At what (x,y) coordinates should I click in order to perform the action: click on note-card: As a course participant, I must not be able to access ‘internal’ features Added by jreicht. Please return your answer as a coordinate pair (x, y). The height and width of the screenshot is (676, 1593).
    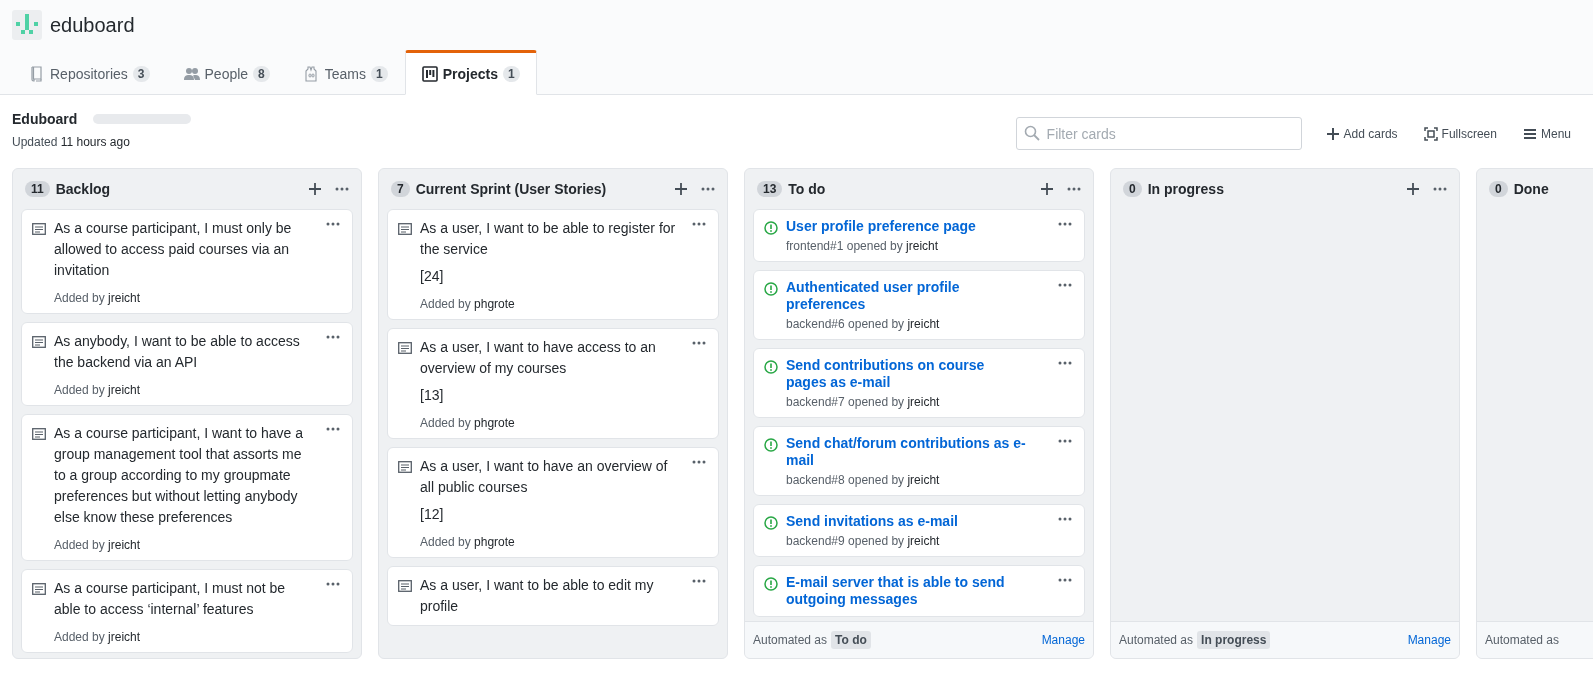
    Looking at the image, I should click on (187, 611).